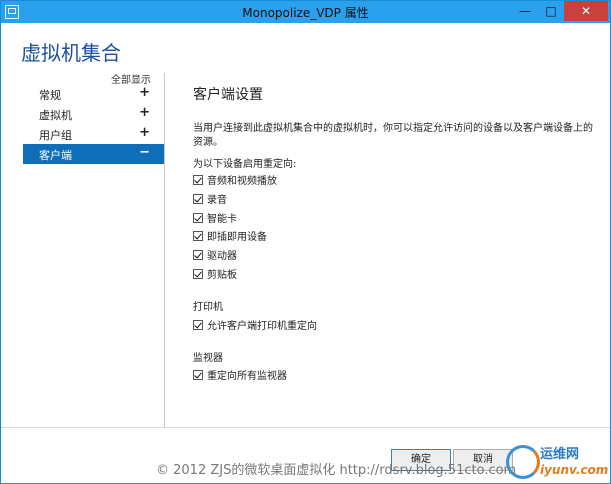 The height and width of the screenshot is (484, 611). Describe the element at coordinates (55, 135) in the screenshot. I see `sidebar-item-label: 用户组` at that location.